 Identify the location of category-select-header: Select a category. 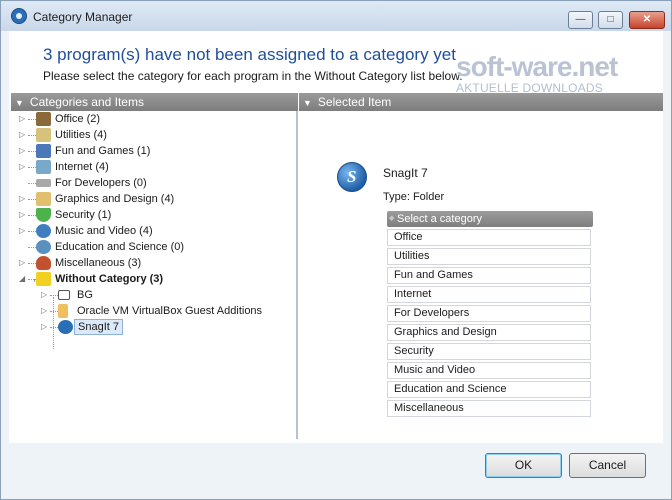
(490, 219).